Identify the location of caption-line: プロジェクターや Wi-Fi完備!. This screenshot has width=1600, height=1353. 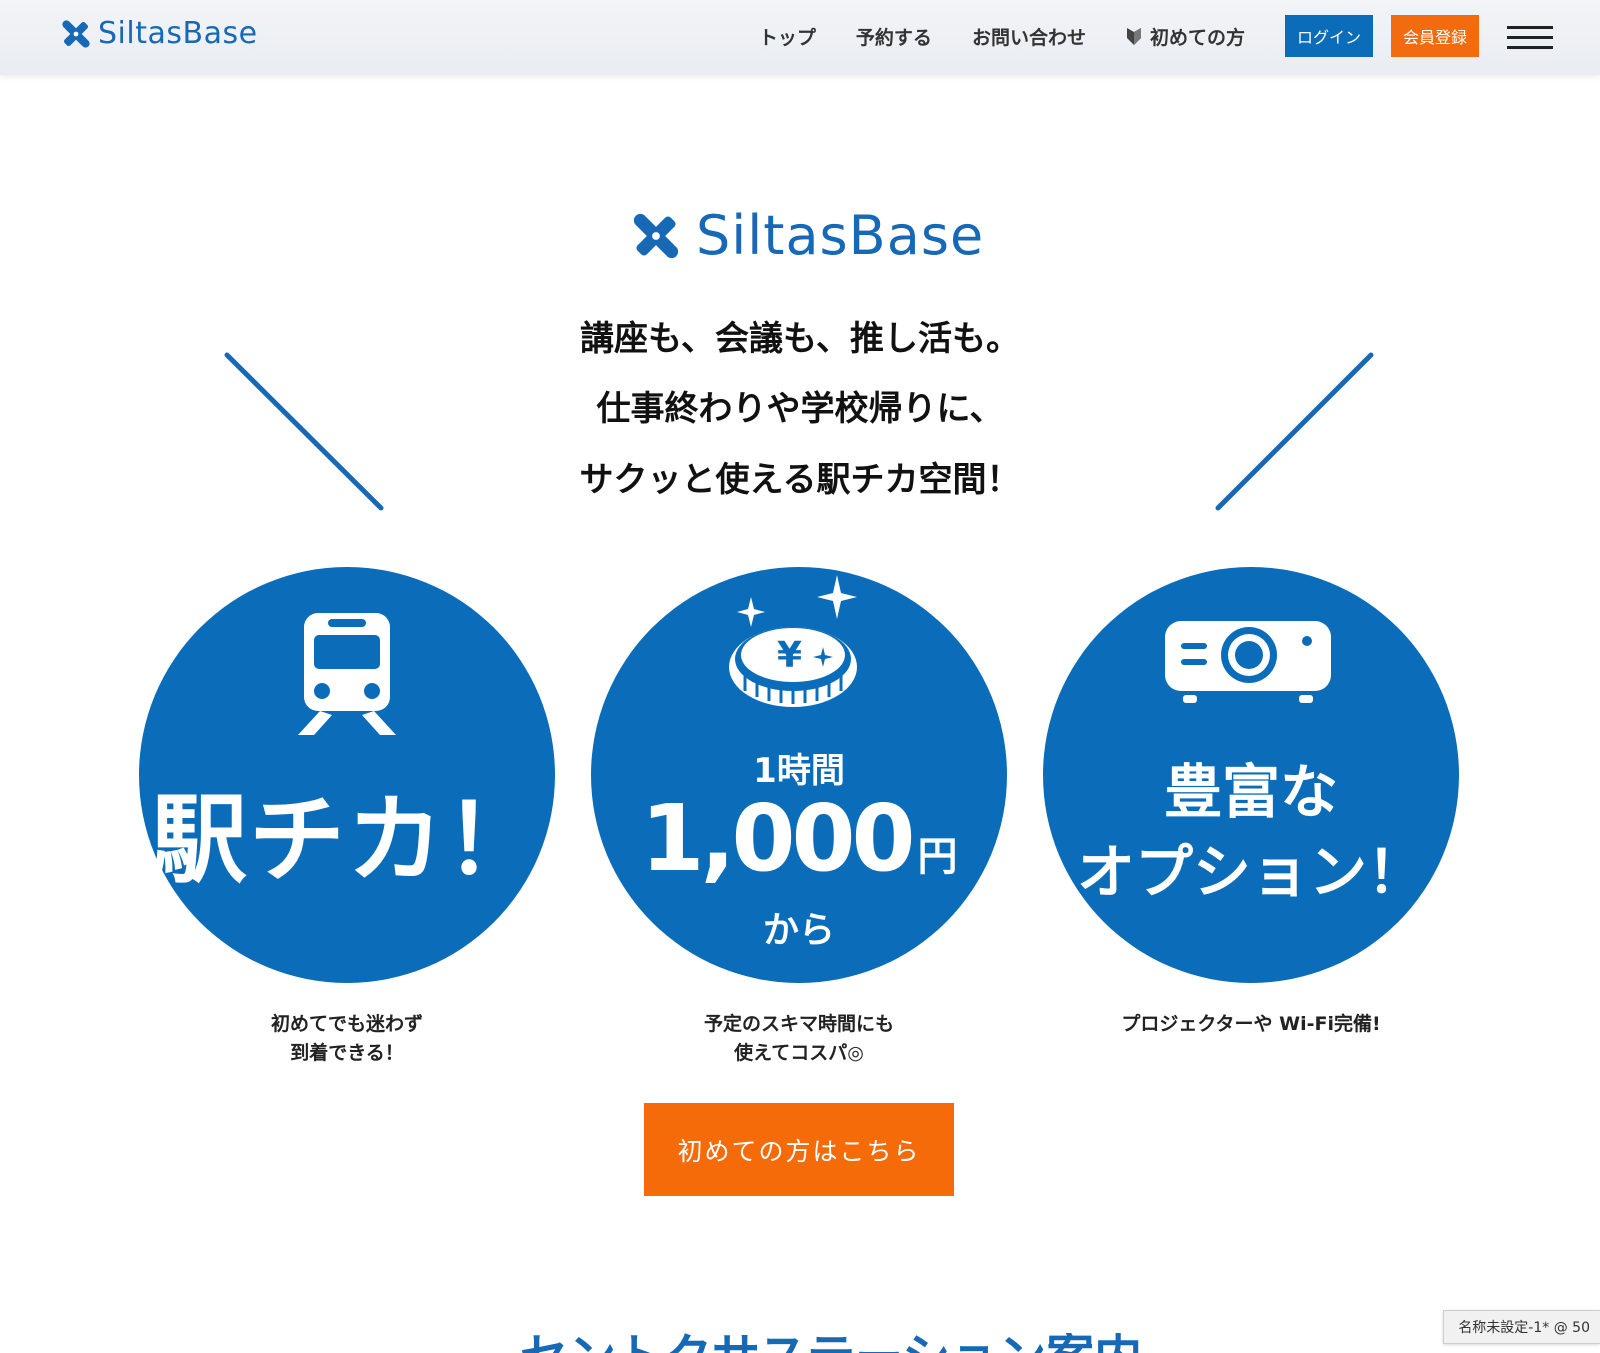
(1251, 1024).